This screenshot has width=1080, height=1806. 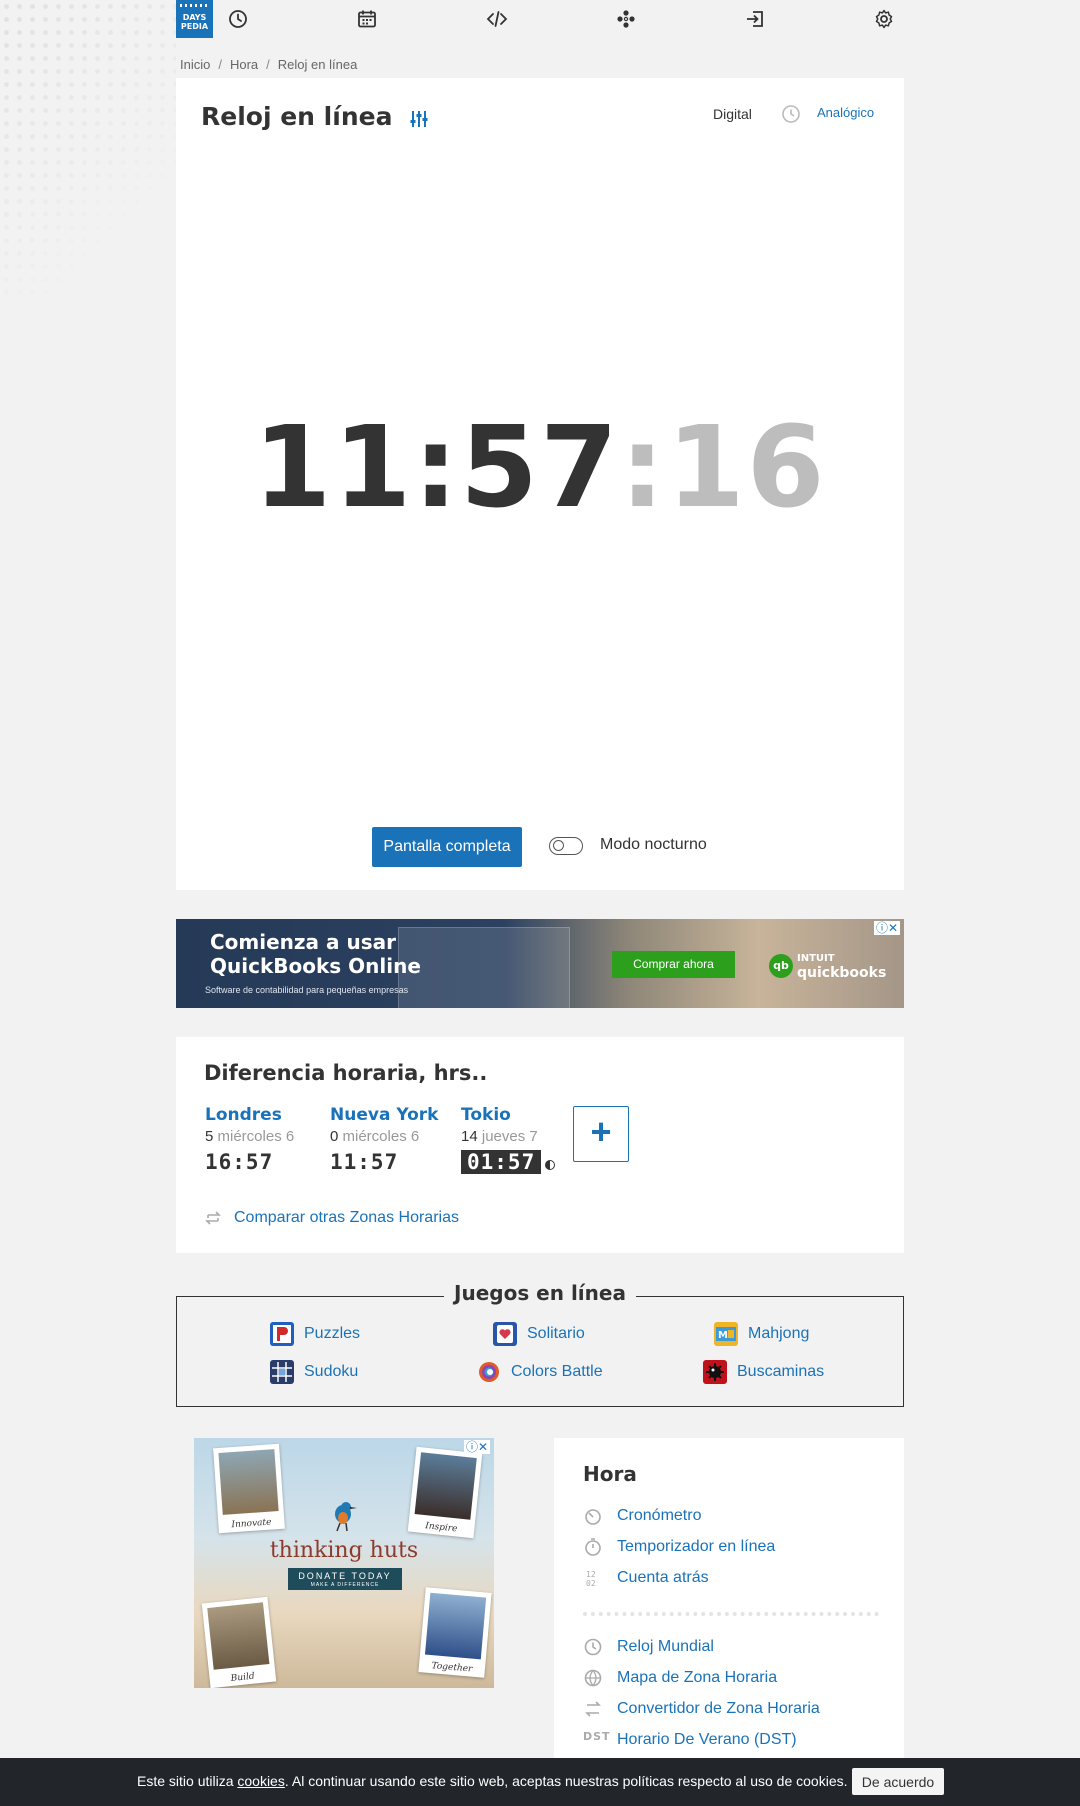 I want to click on ad-photo-innovate: Innovate, so click(x=249, y=1488).